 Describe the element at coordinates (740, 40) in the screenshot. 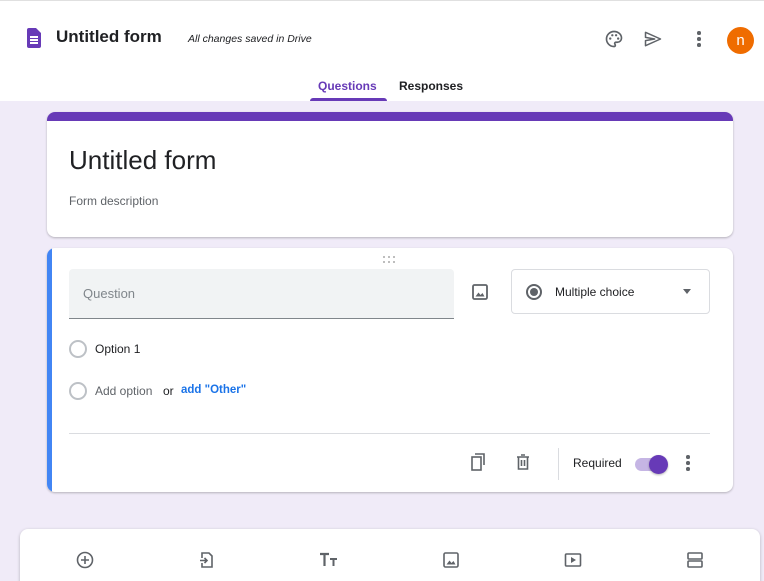

I see `avatar: n` at that location.